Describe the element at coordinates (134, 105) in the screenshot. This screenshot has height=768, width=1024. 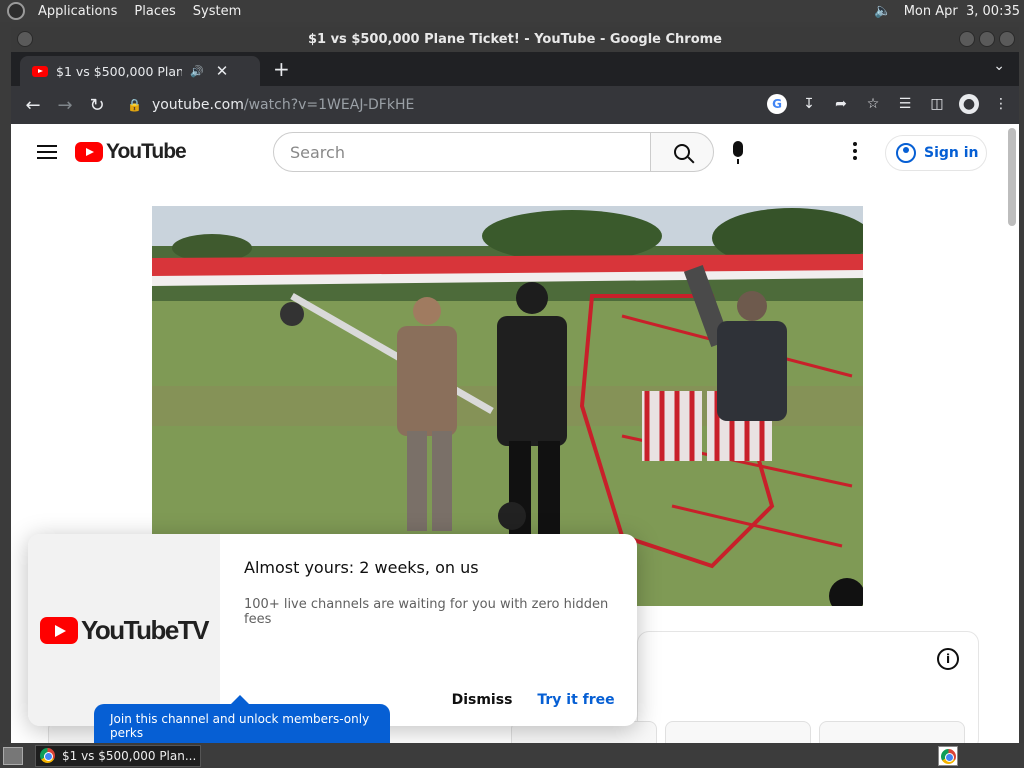
I see `lock-icon: 🔒` at that location.